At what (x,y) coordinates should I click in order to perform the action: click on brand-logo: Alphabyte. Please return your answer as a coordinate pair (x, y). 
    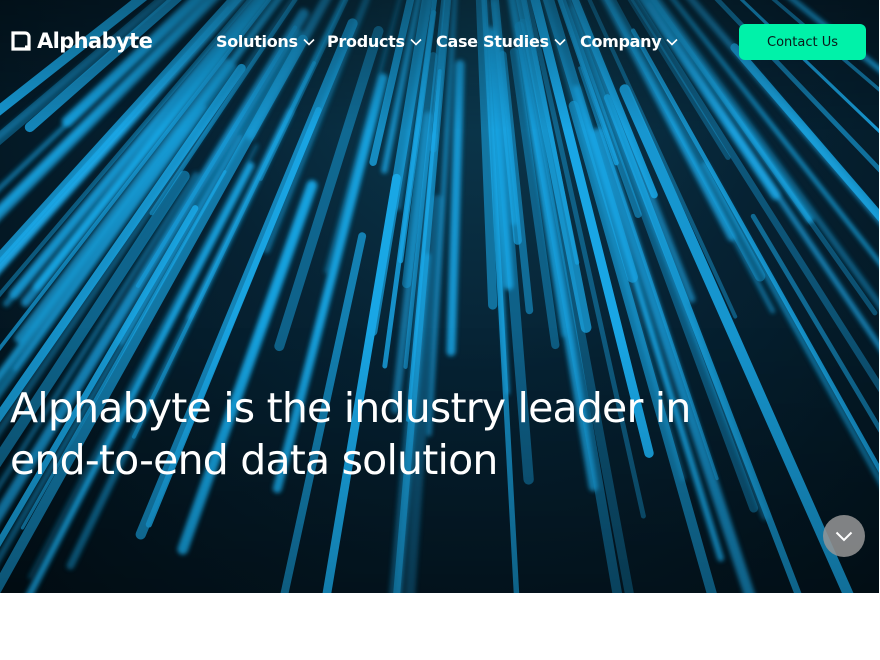
    Looking at the image, I should click on (81, 41).